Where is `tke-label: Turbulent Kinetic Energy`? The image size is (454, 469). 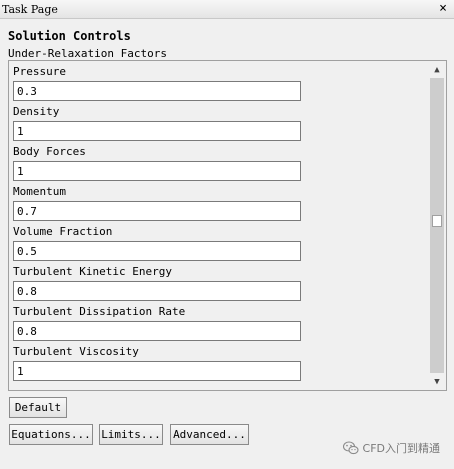 tke-label: Turbulent Kinetic Energy is located at coordinates (92, 271).